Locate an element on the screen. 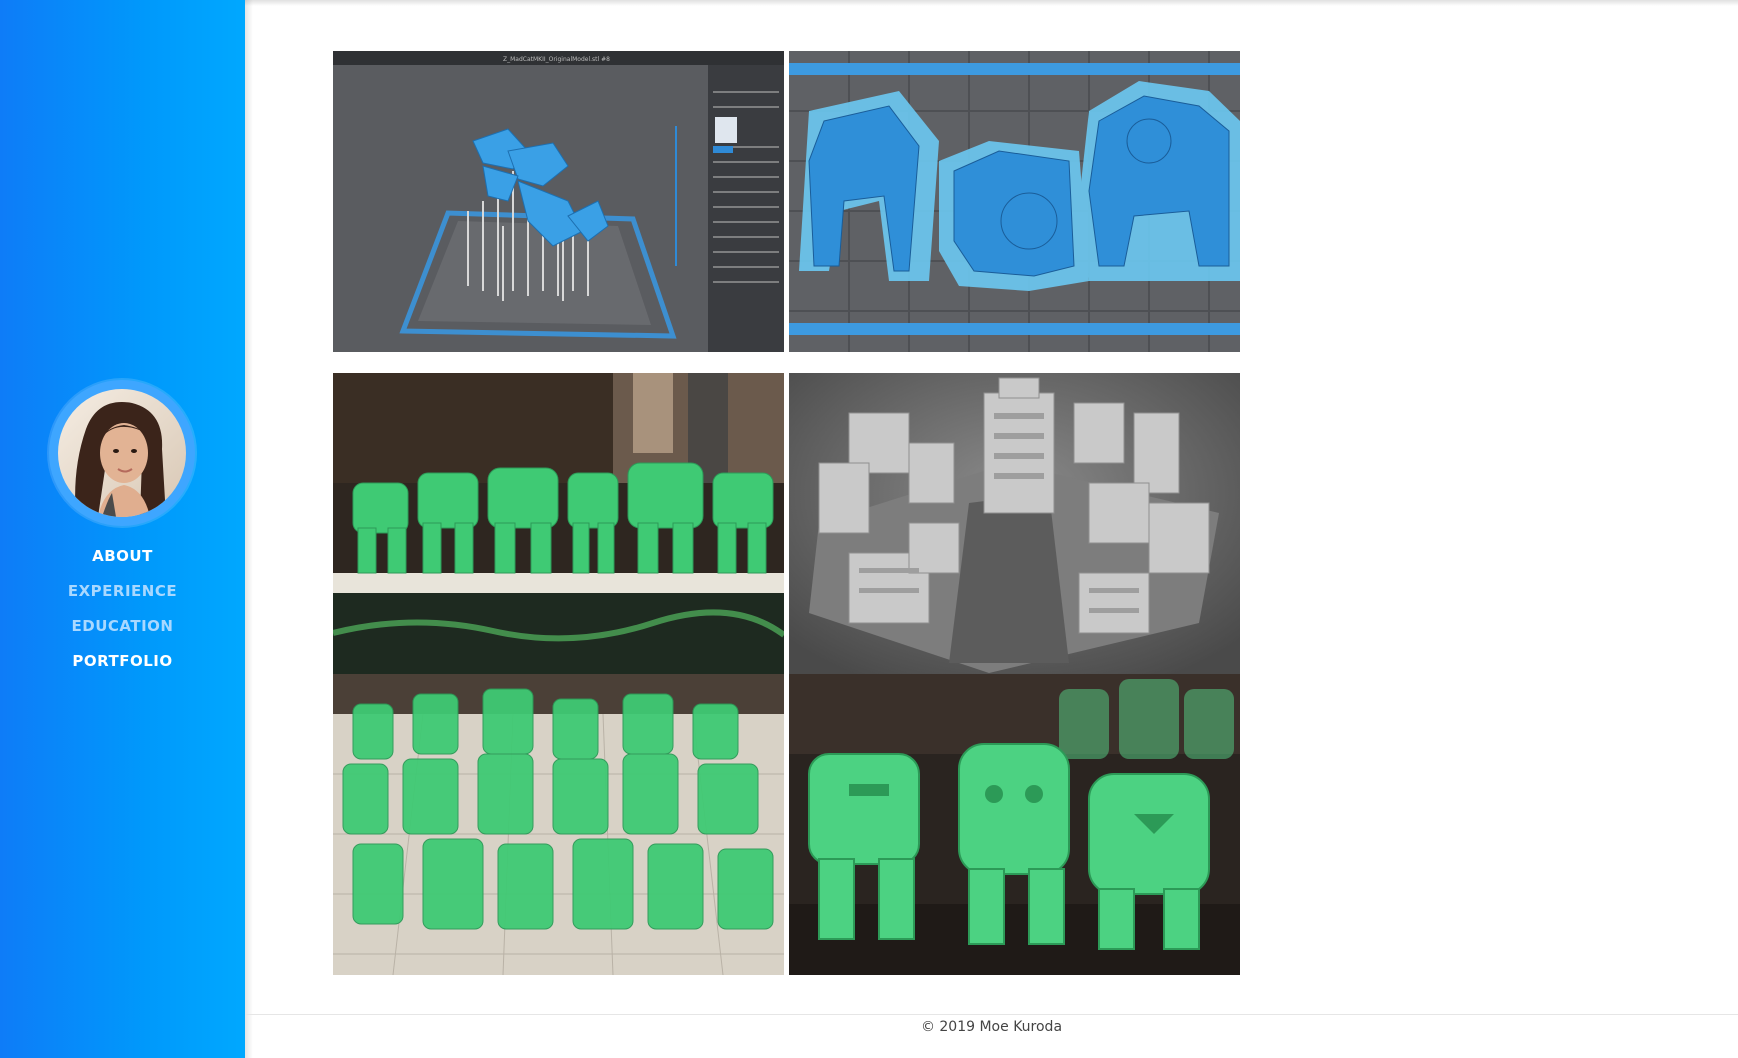 This screenshot has width=1738, height=1058. gallery-image-slicer-build-plate is located at coordinates (1014, 201).